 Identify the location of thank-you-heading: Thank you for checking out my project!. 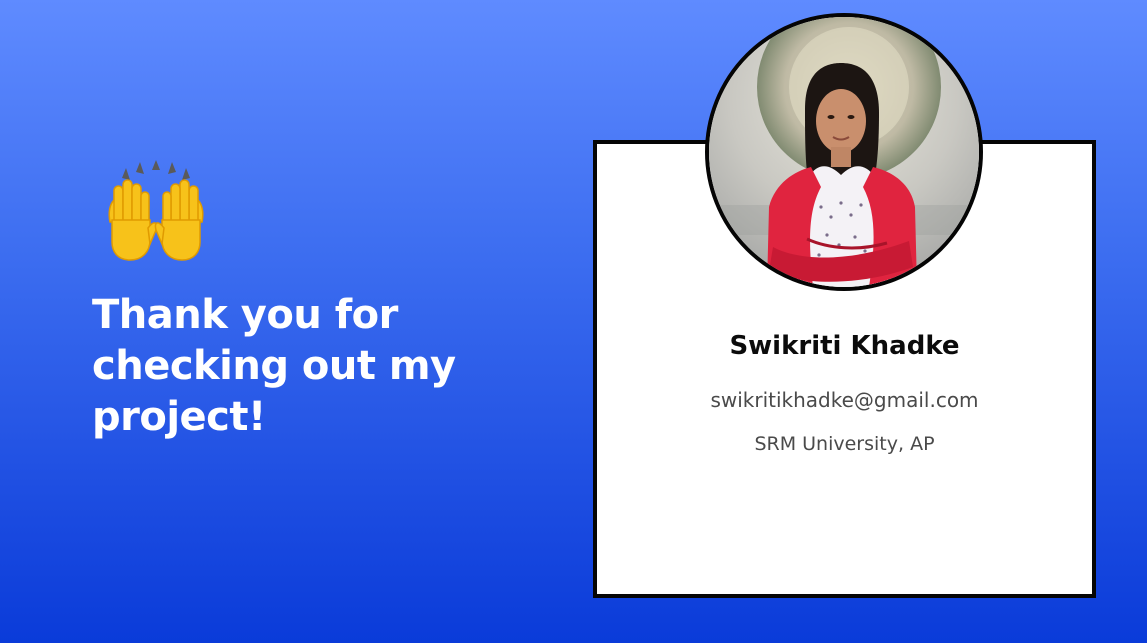
(274, 366).